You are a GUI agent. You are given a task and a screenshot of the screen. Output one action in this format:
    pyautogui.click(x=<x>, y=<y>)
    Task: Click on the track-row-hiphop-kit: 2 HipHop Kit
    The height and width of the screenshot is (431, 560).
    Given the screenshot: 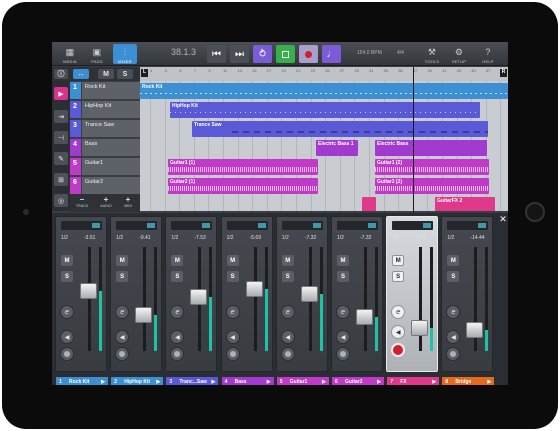 What is the action you would take?
    pyautogui.click(x=105, y=110)
    